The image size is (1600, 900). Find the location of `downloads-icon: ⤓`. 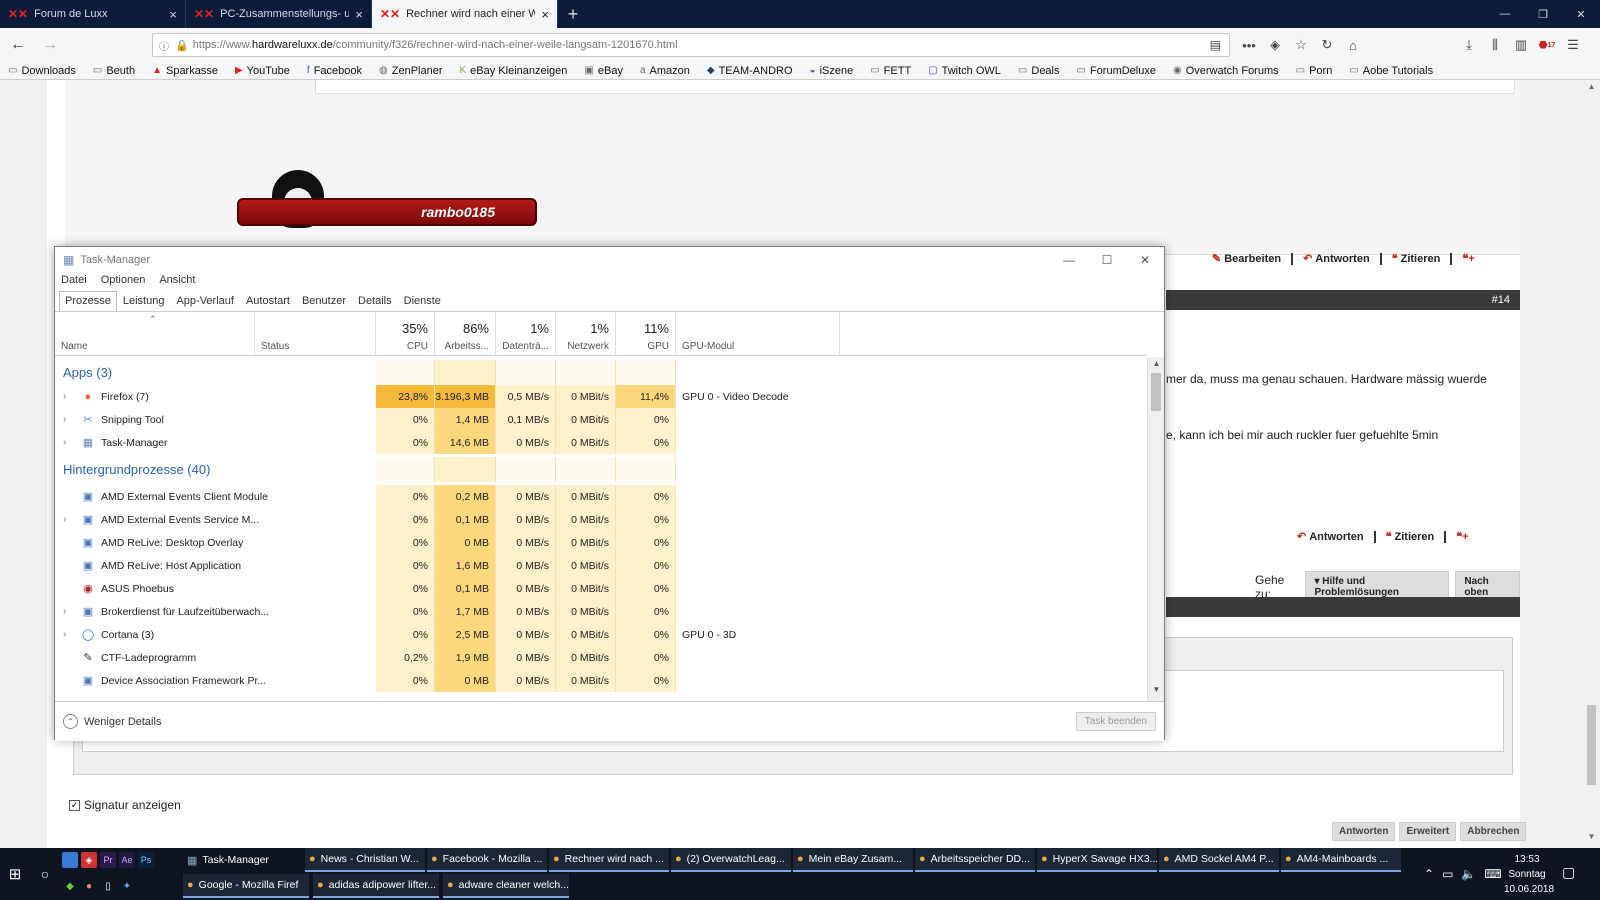

downloads-icon: ⤓ is located at coordinates (1469, 45).